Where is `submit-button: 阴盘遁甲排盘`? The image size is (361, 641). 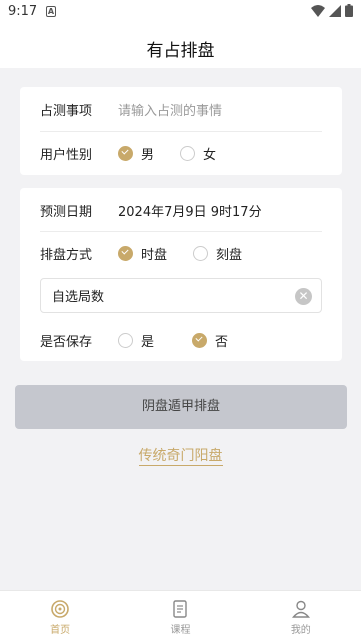
submit-button: 阴盘遁甲排盘 is located at coordinates (181, 407).